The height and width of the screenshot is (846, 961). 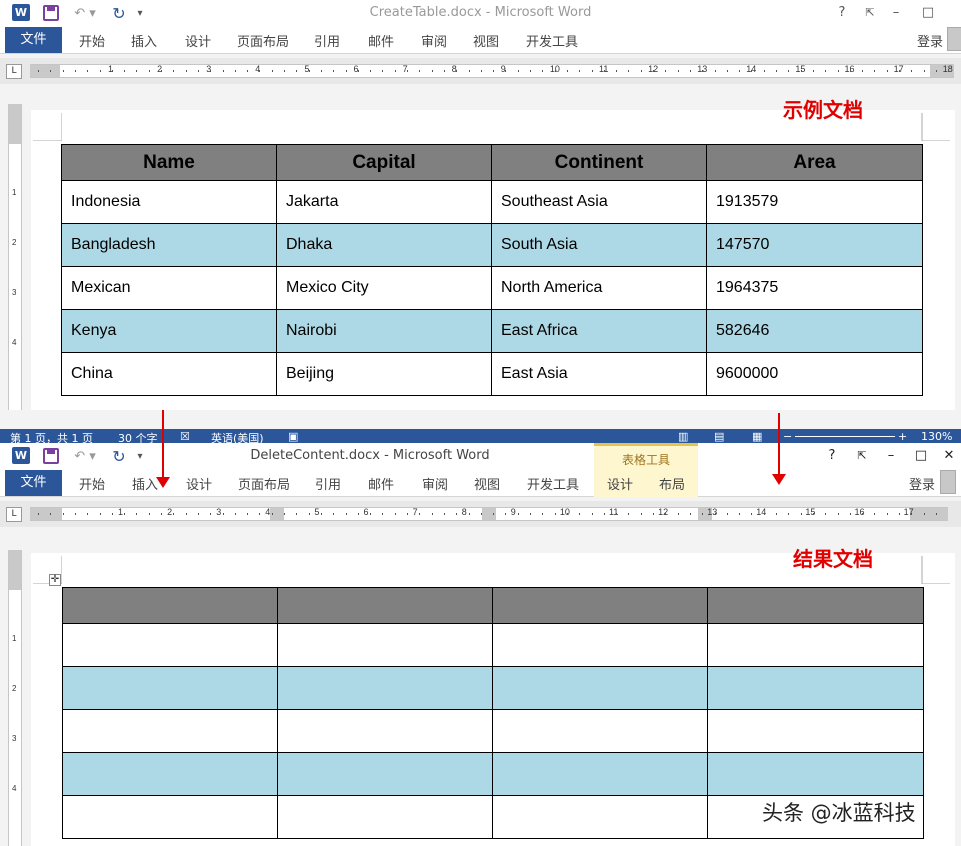 What do you see at coordinates (169, 288) in the screenshot?
I see `table-cell: Mexican` at bounding box center [169, 288].